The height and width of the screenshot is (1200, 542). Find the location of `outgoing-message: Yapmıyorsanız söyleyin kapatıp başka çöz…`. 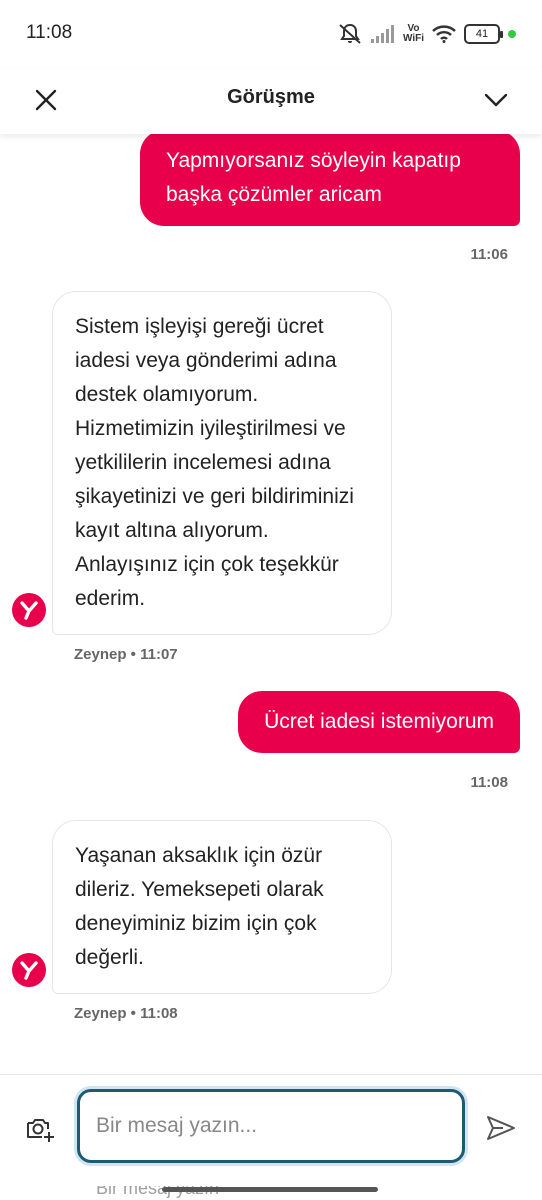

outgoing-message: Yapmıyorsanız söyleyin kapatıp başka çöz… is located at coordinates (330, 180).